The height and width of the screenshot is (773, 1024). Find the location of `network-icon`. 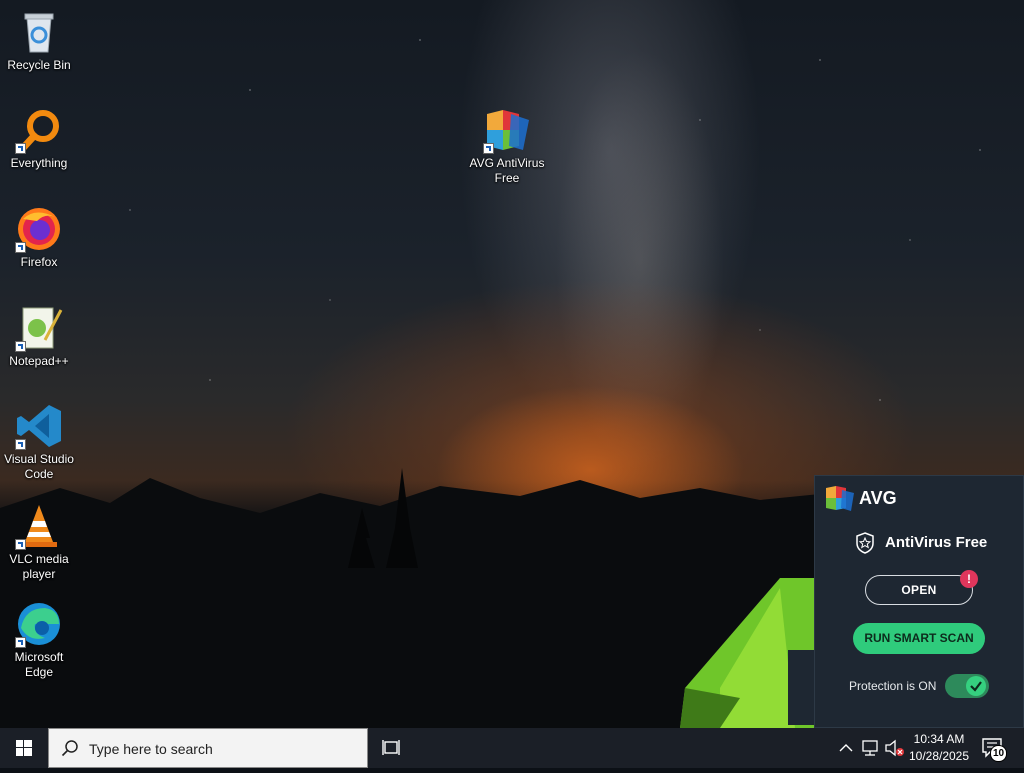

network-icon is located at coordinates (870, 748).